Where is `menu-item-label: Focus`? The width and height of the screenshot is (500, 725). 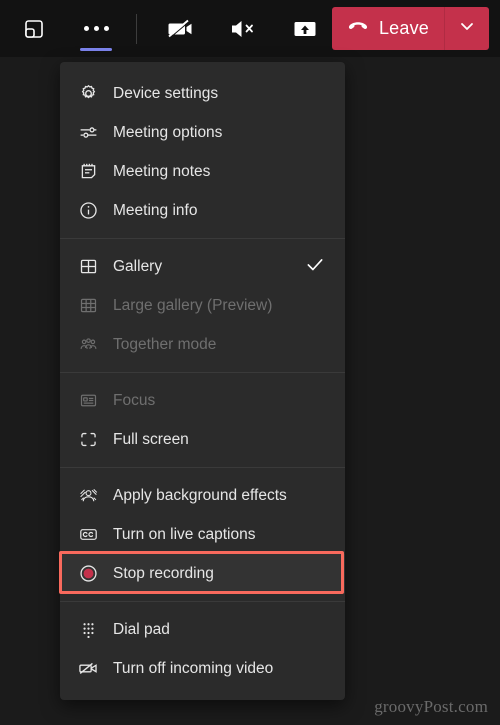 menu-item-label: Focus is located at coordinates (134, 400).